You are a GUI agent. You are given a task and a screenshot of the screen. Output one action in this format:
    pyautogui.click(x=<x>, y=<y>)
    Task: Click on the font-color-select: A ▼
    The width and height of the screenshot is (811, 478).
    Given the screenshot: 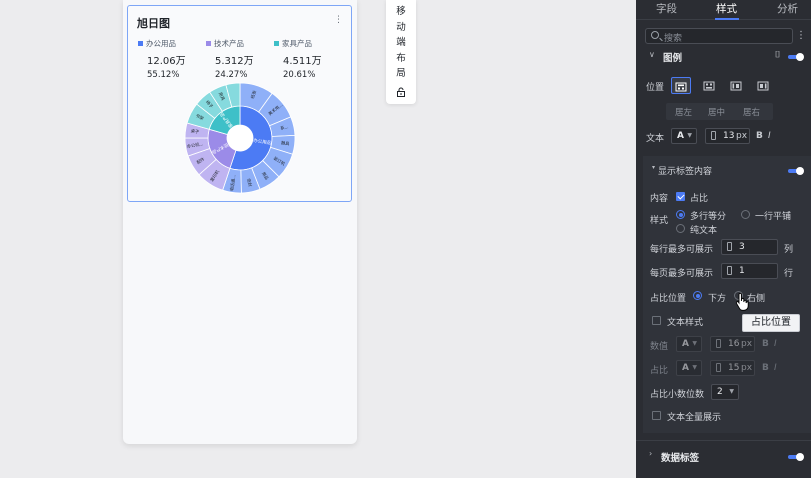 What is the action you would take?
    pyautogui.click(x=684, y=136)
    